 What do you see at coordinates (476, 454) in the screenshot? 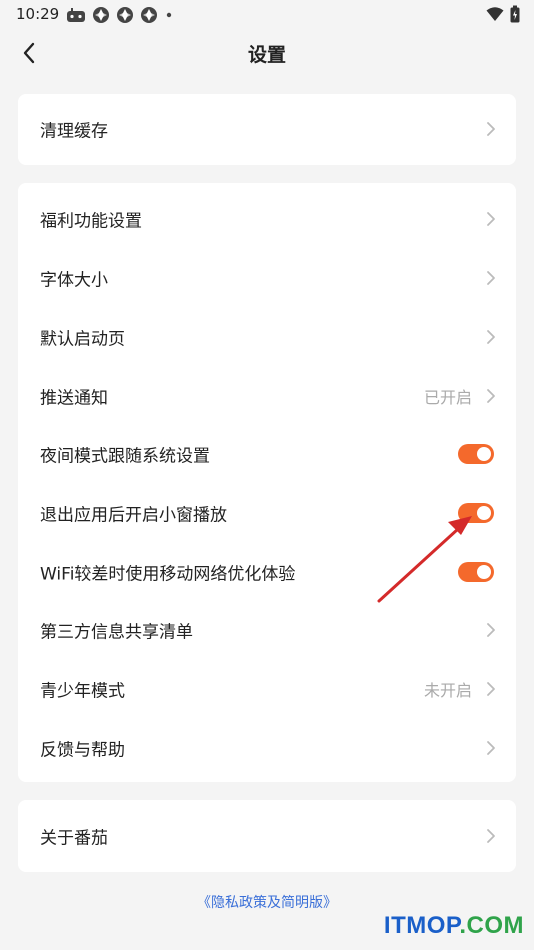
I see `night-mode-toggle` at bounding box center [476, 454].